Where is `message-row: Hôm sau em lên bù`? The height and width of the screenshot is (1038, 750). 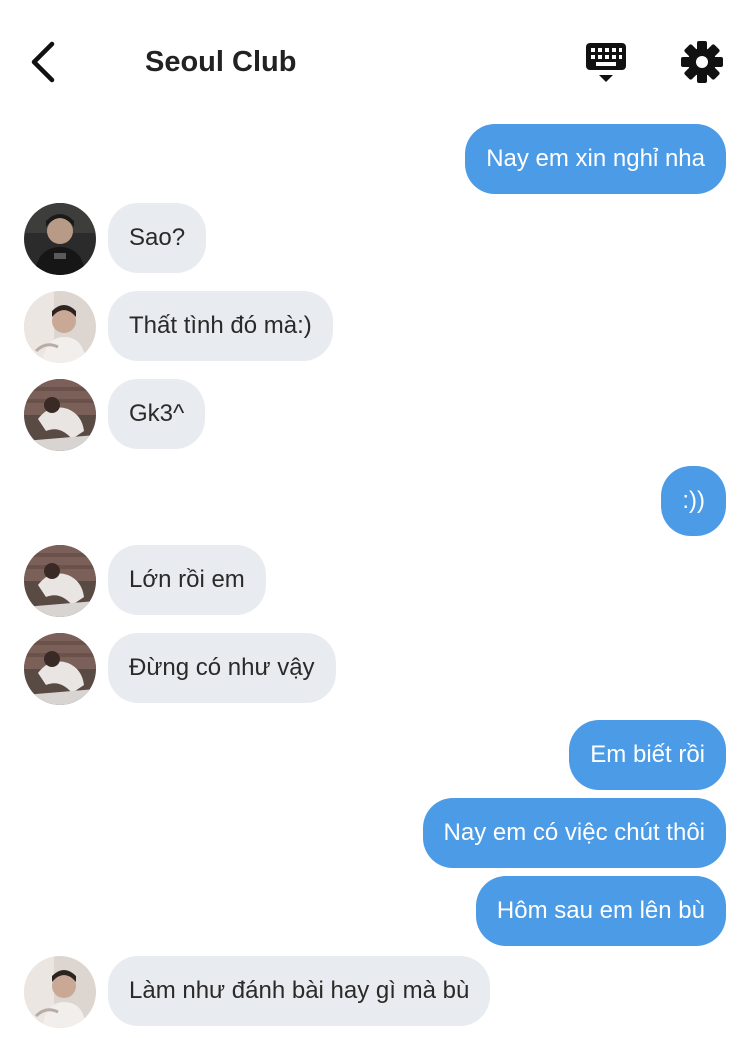 message-row: Hôm sau em lên bù is located at coordinates (375, 911).